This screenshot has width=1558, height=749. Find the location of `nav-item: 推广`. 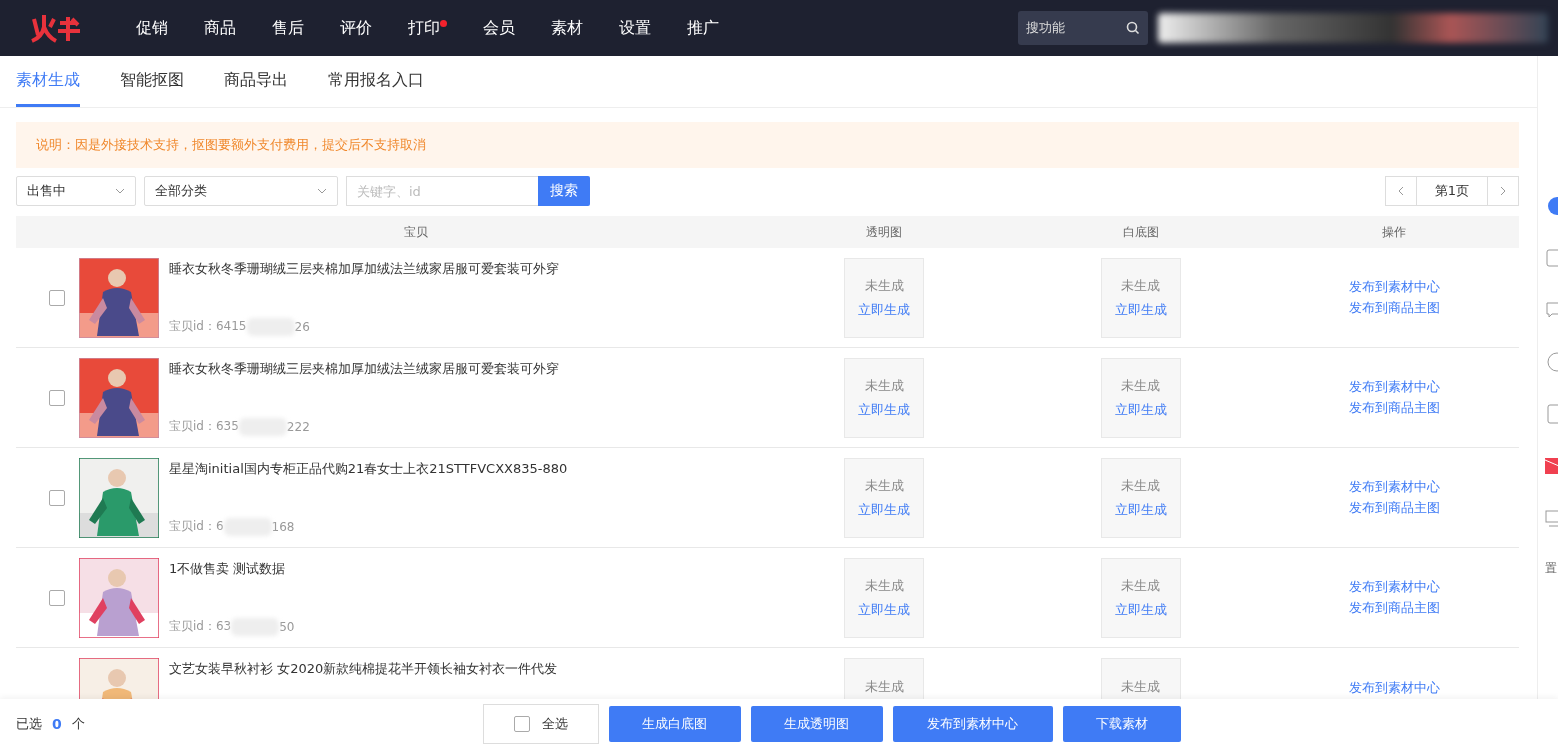

nav-item: 推广 is located at coordinates (703, 28).